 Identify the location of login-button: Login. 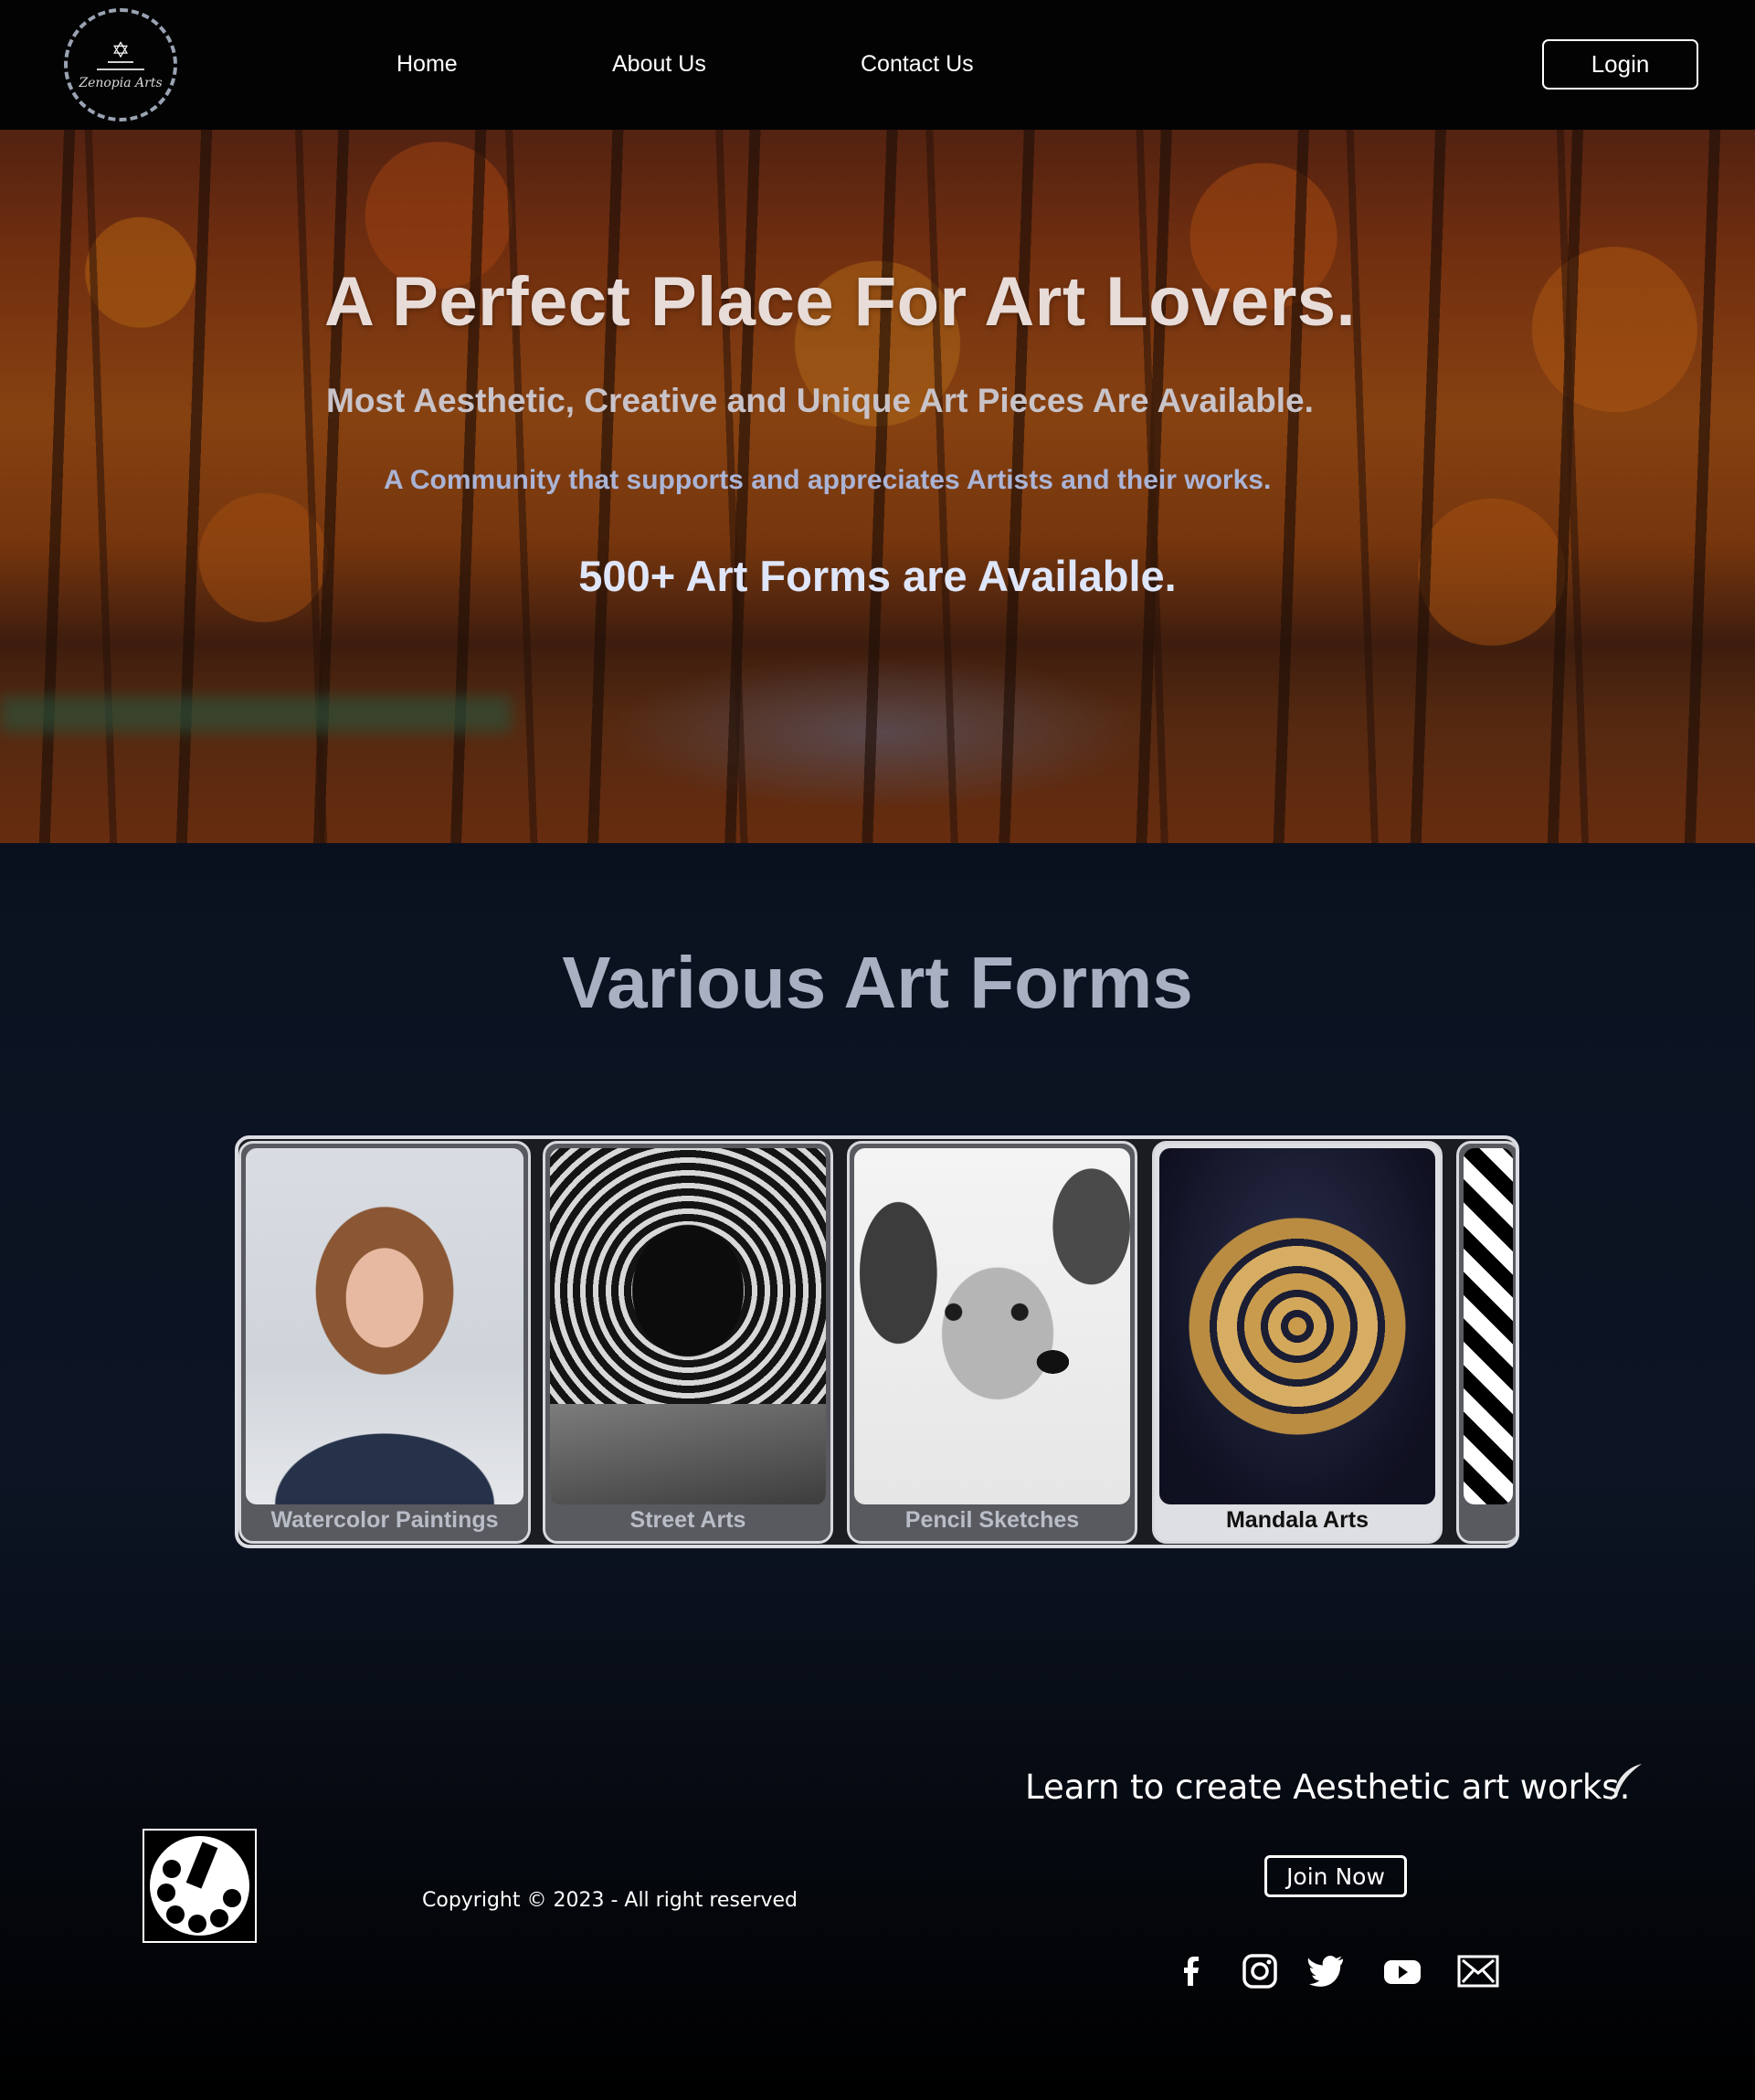
(1620, 64).